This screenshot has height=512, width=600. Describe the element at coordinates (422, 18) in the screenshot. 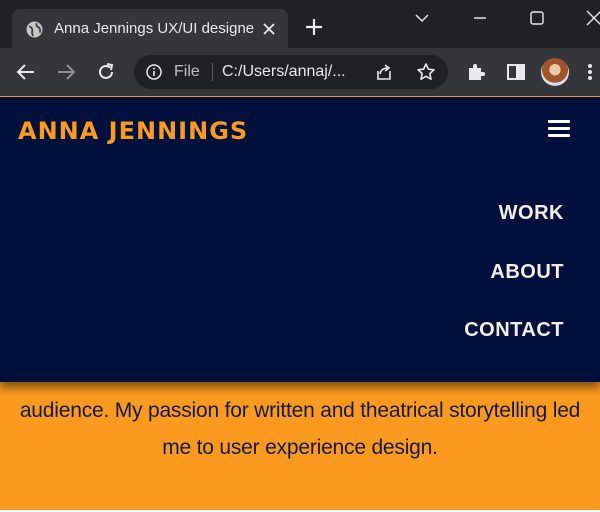

I see `tab-search-chevron-icon` at that location.